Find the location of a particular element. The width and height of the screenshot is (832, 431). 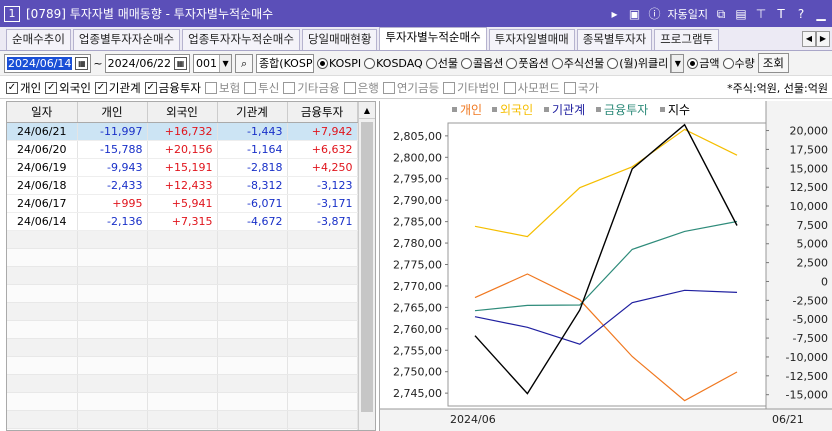

font-size-icon: T is located at coordinates (781, 14).